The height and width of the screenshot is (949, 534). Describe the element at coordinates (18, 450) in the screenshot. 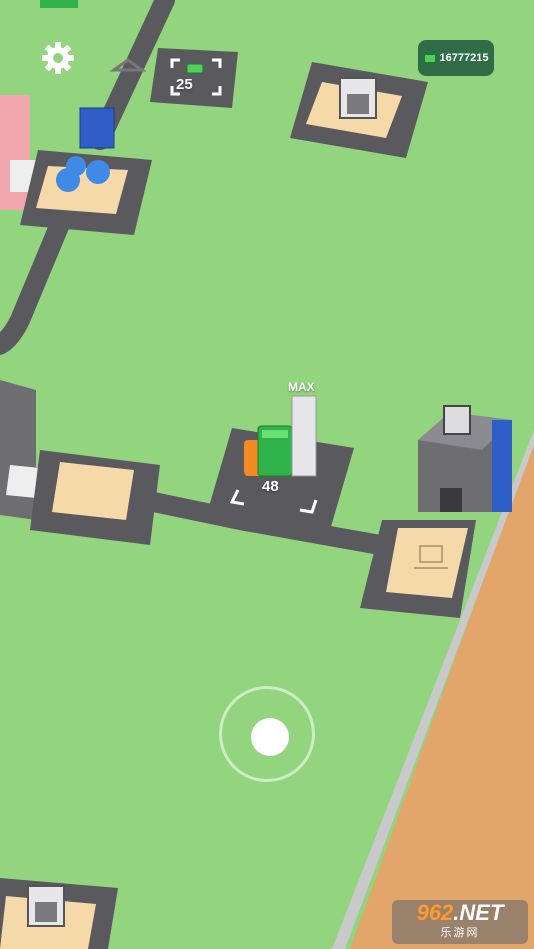

I see `factory-middle-left` at that location.